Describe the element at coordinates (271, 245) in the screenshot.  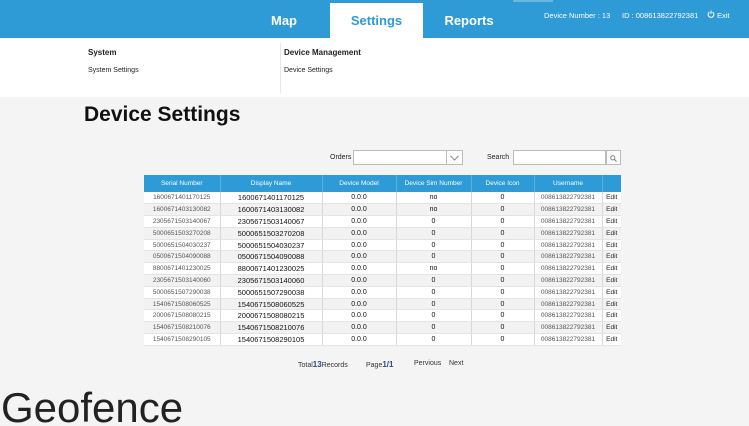
I see `display-name-cell: 5000651504030237` at that location.